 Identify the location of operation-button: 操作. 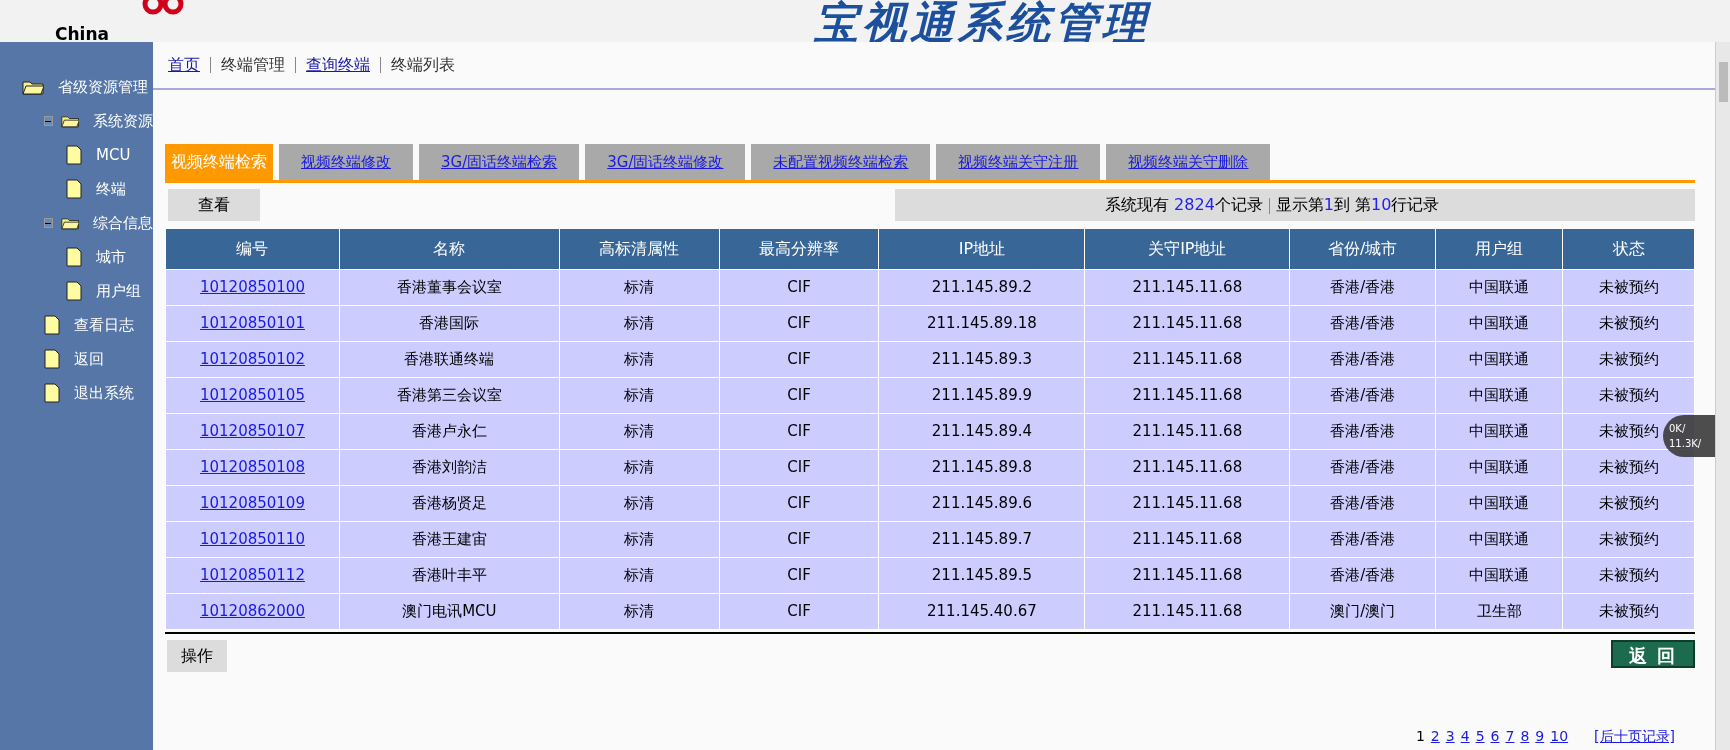
(197, 655).